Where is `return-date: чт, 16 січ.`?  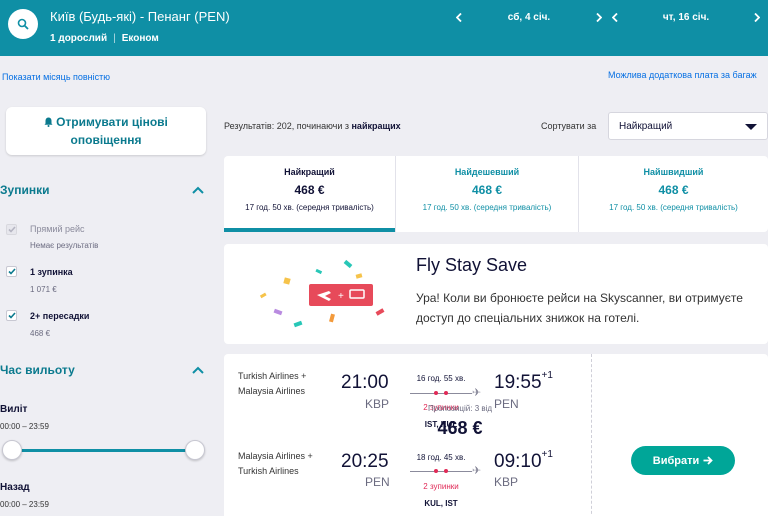
return-date: чт, 16 січ. is located at coordinates (686, 17).